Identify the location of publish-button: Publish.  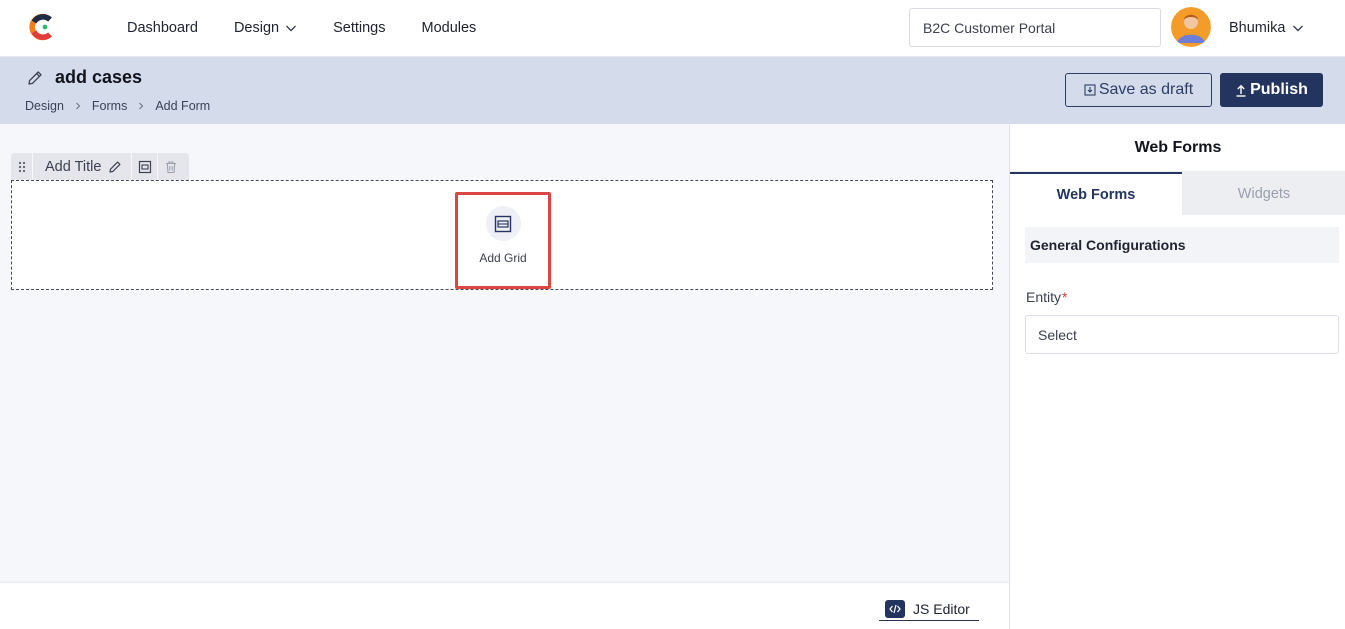
(1271, 90).